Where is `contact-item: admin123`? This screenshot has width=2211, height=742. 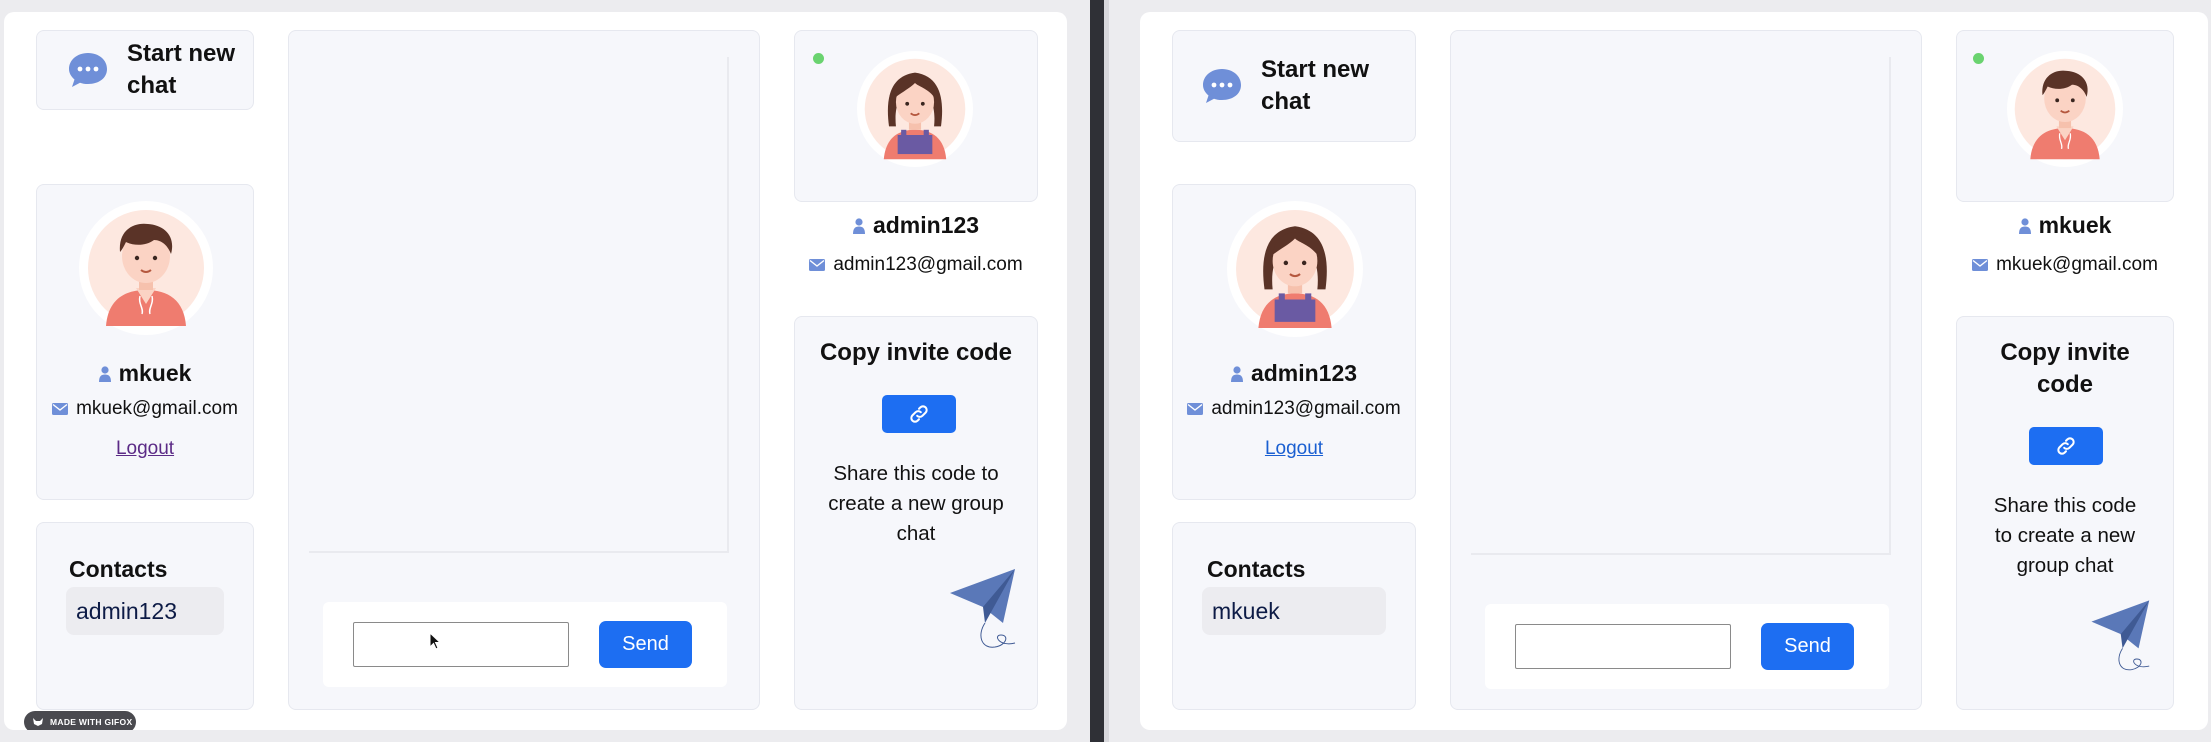 contact-item: admin123 is located at coordinates (145, 611).